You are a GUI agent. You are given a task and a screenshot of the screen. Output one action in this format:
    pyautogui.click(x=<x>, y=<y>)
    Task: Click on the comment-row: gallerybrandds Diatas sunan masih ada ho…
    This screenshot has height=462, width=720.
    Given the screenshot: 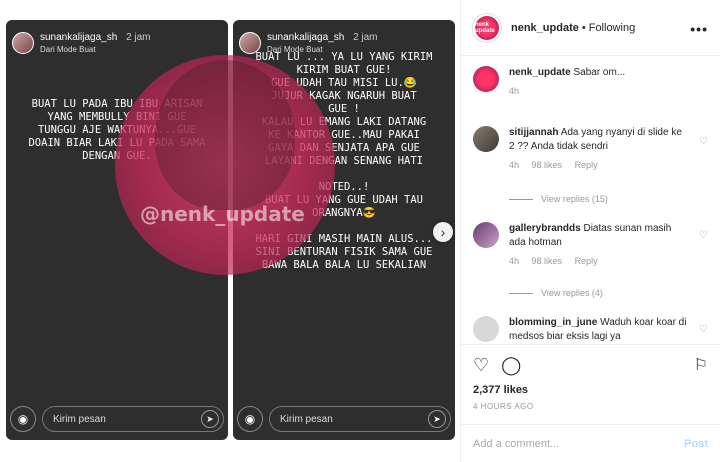 What is the action you would take?
    pyautogui.click(x=591, y=244)
    